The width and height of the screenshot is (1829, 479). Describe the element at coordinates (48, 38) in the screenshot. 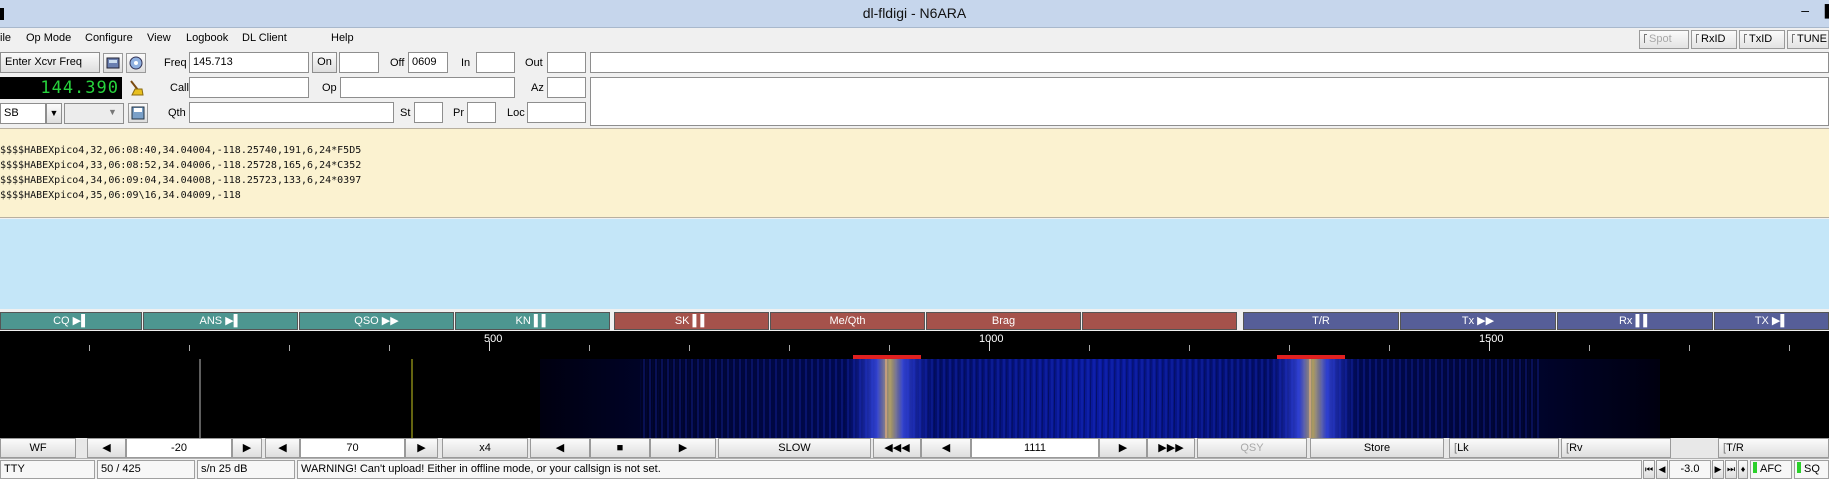

I see `menu-op-mode: Op Mode` at that location.